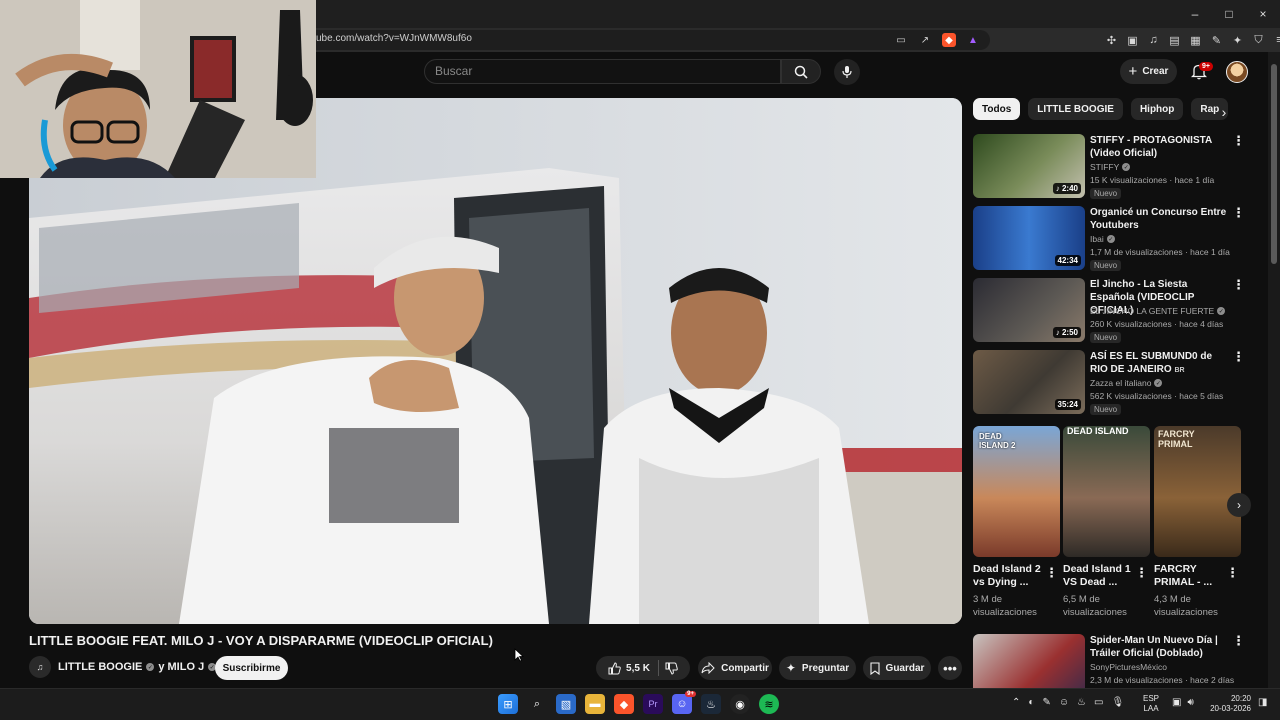 This screenshot has height=720, width=1280. I want to click on system-clock: 20:20 20-03-2026, so click(1228, 704).